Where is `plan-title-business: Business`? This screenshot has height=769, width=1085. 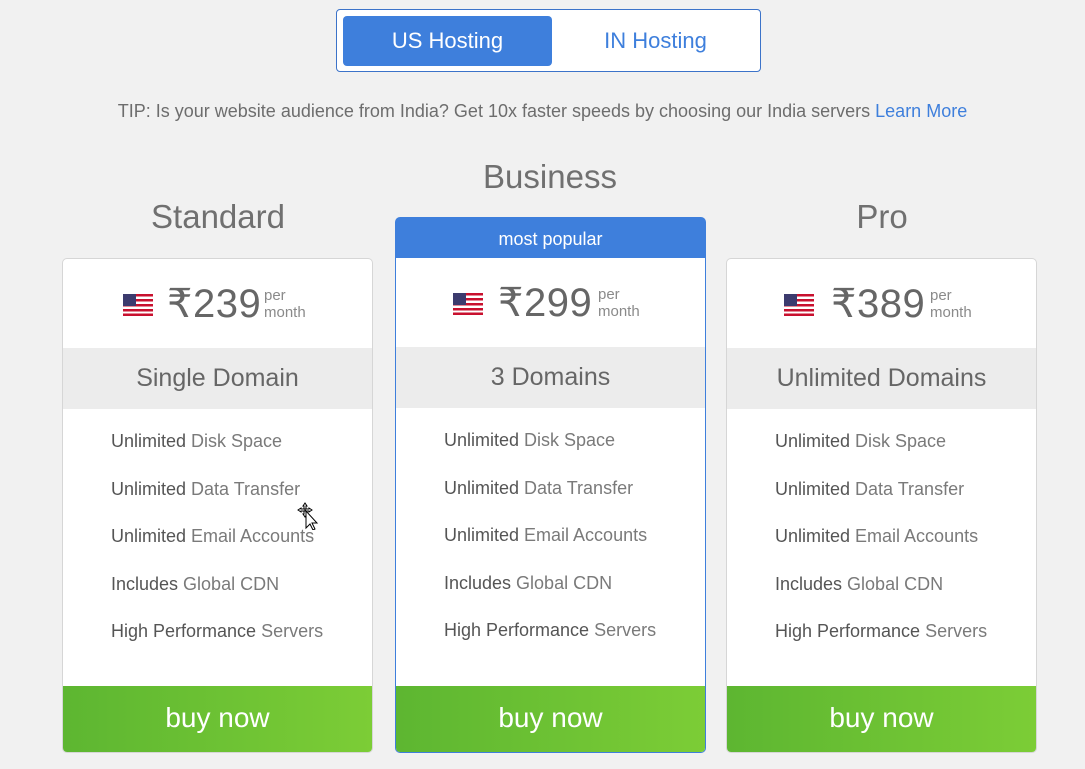 plan-title-business: Business is located at coordinates (550, 176).